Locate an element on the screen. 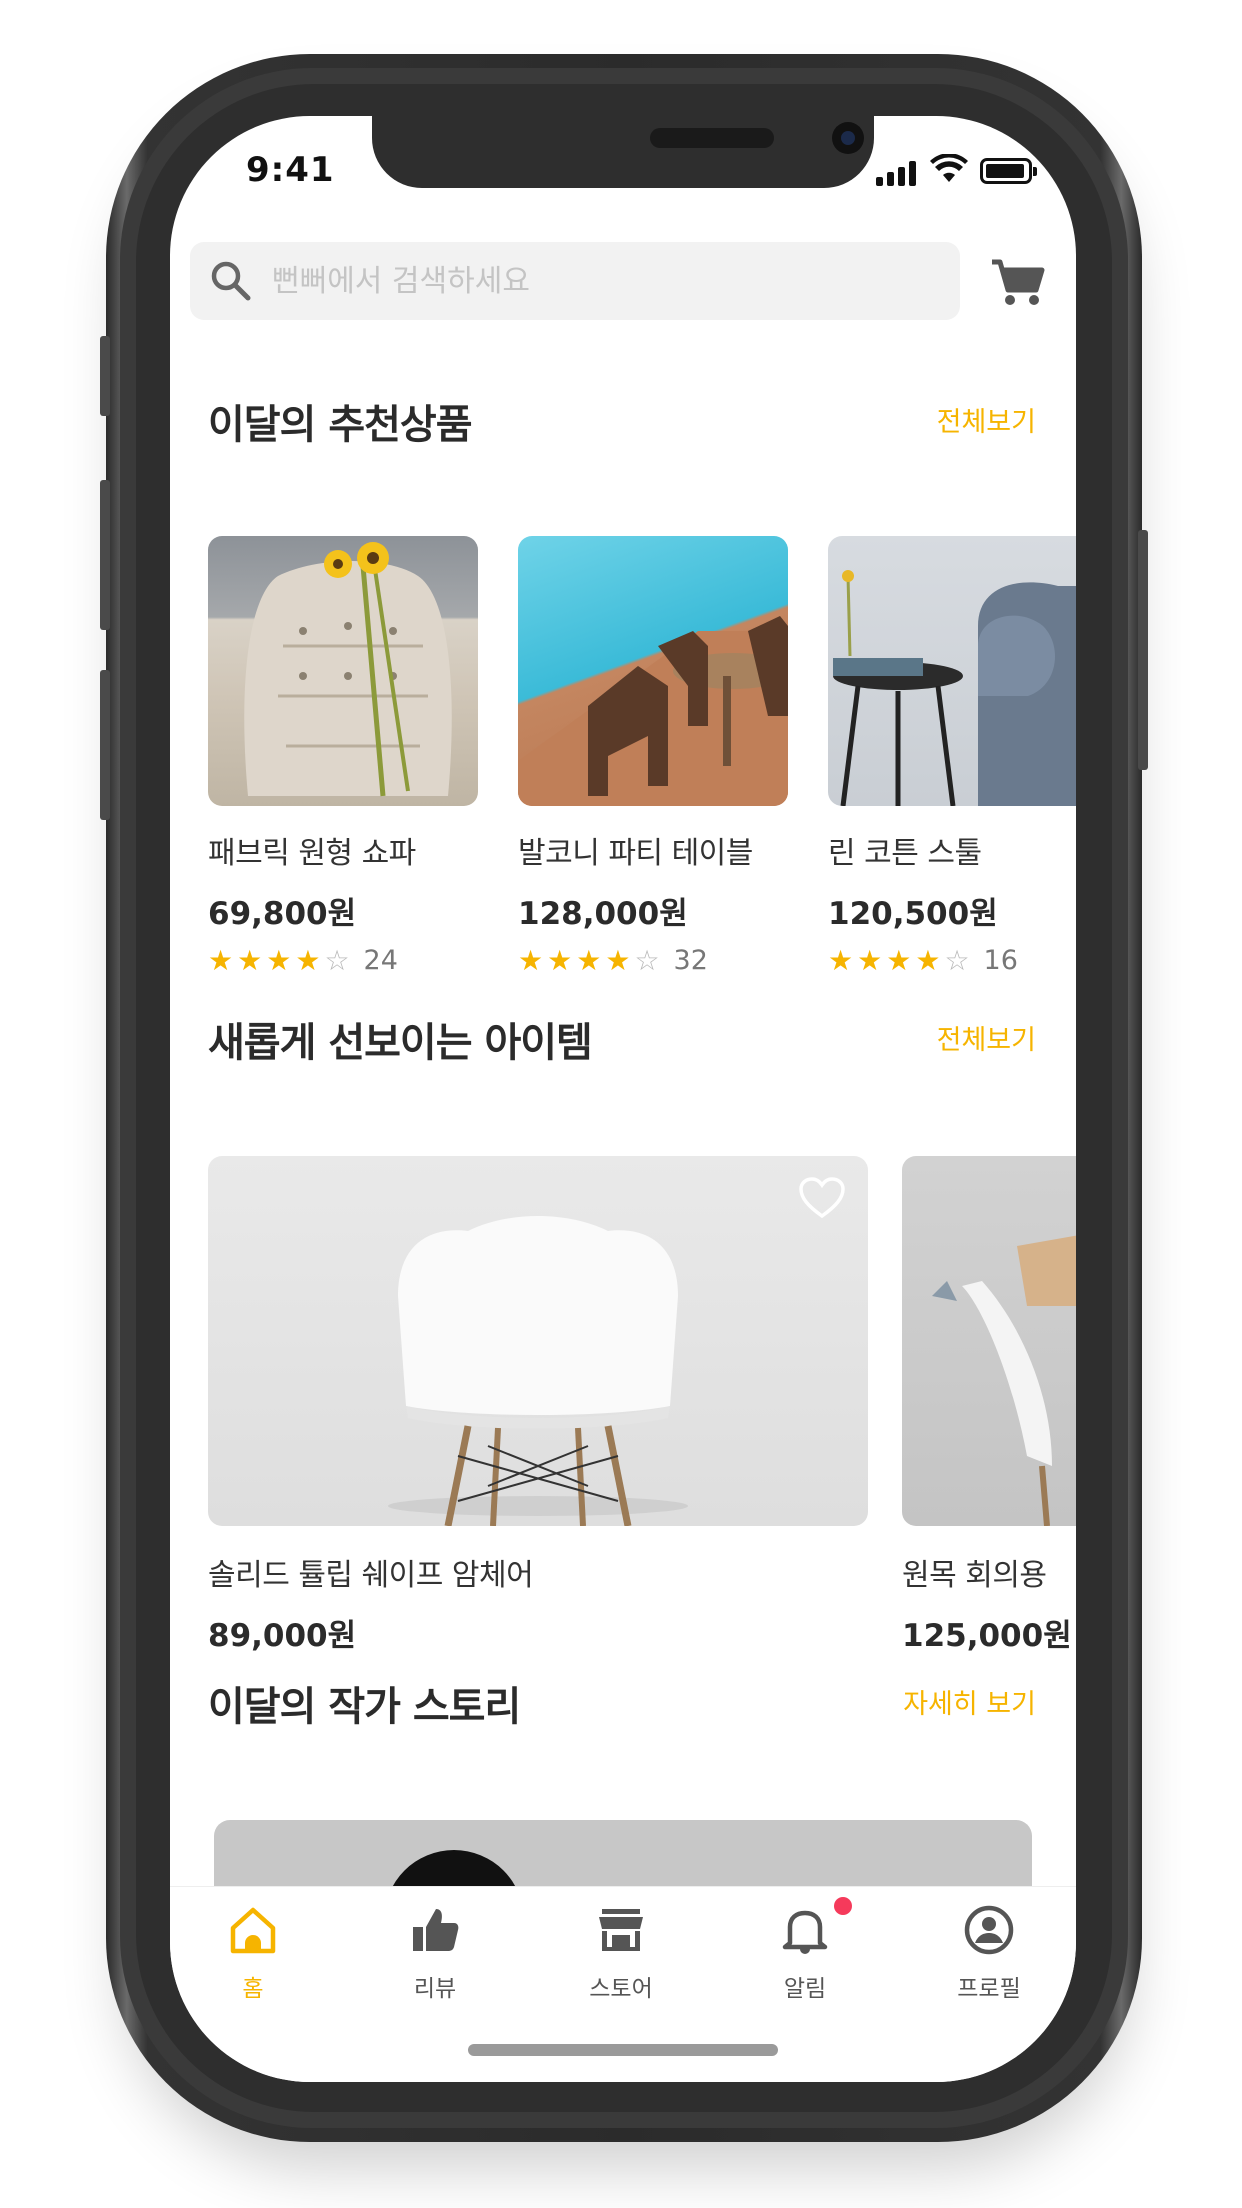  speaker is located at coordinates (712, 138).